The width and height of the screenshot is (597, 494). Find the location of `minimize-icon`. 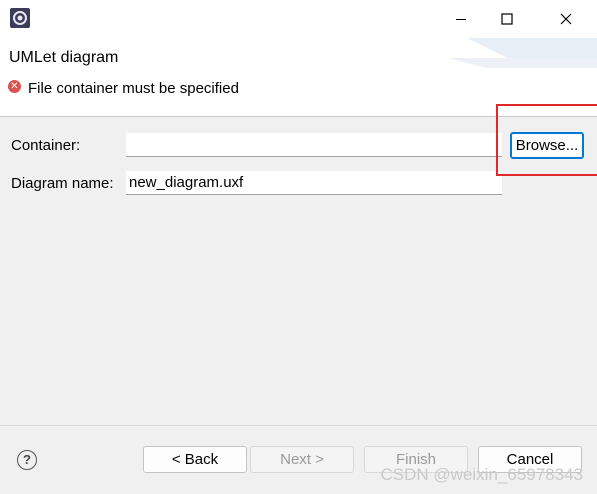

minimize-icon is located at coordinates (461, 19).